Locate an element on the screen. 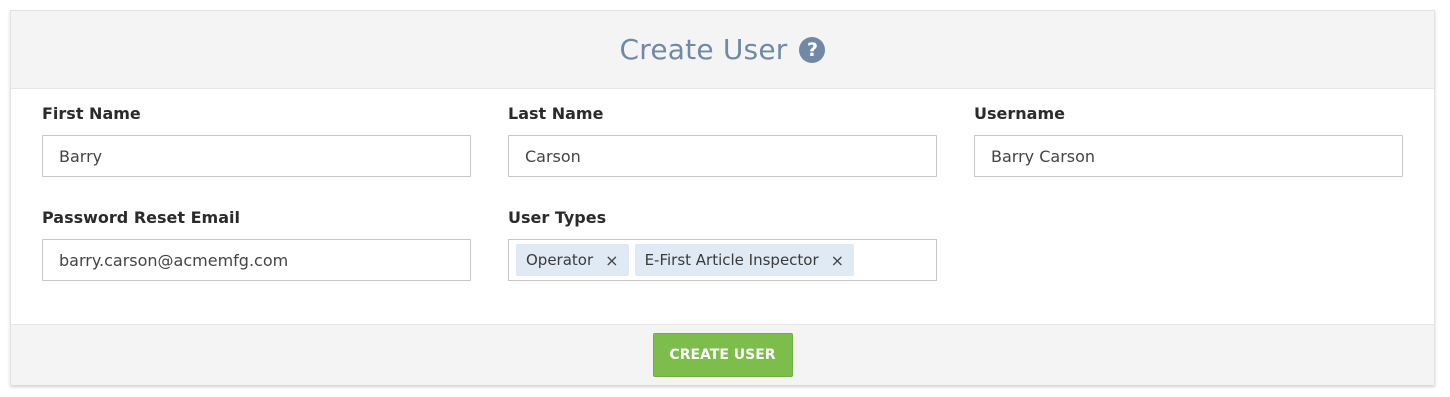 The height and width of the screenshot is (397, 1450). first-name-group: First Name is located at coordinates (256, 140).